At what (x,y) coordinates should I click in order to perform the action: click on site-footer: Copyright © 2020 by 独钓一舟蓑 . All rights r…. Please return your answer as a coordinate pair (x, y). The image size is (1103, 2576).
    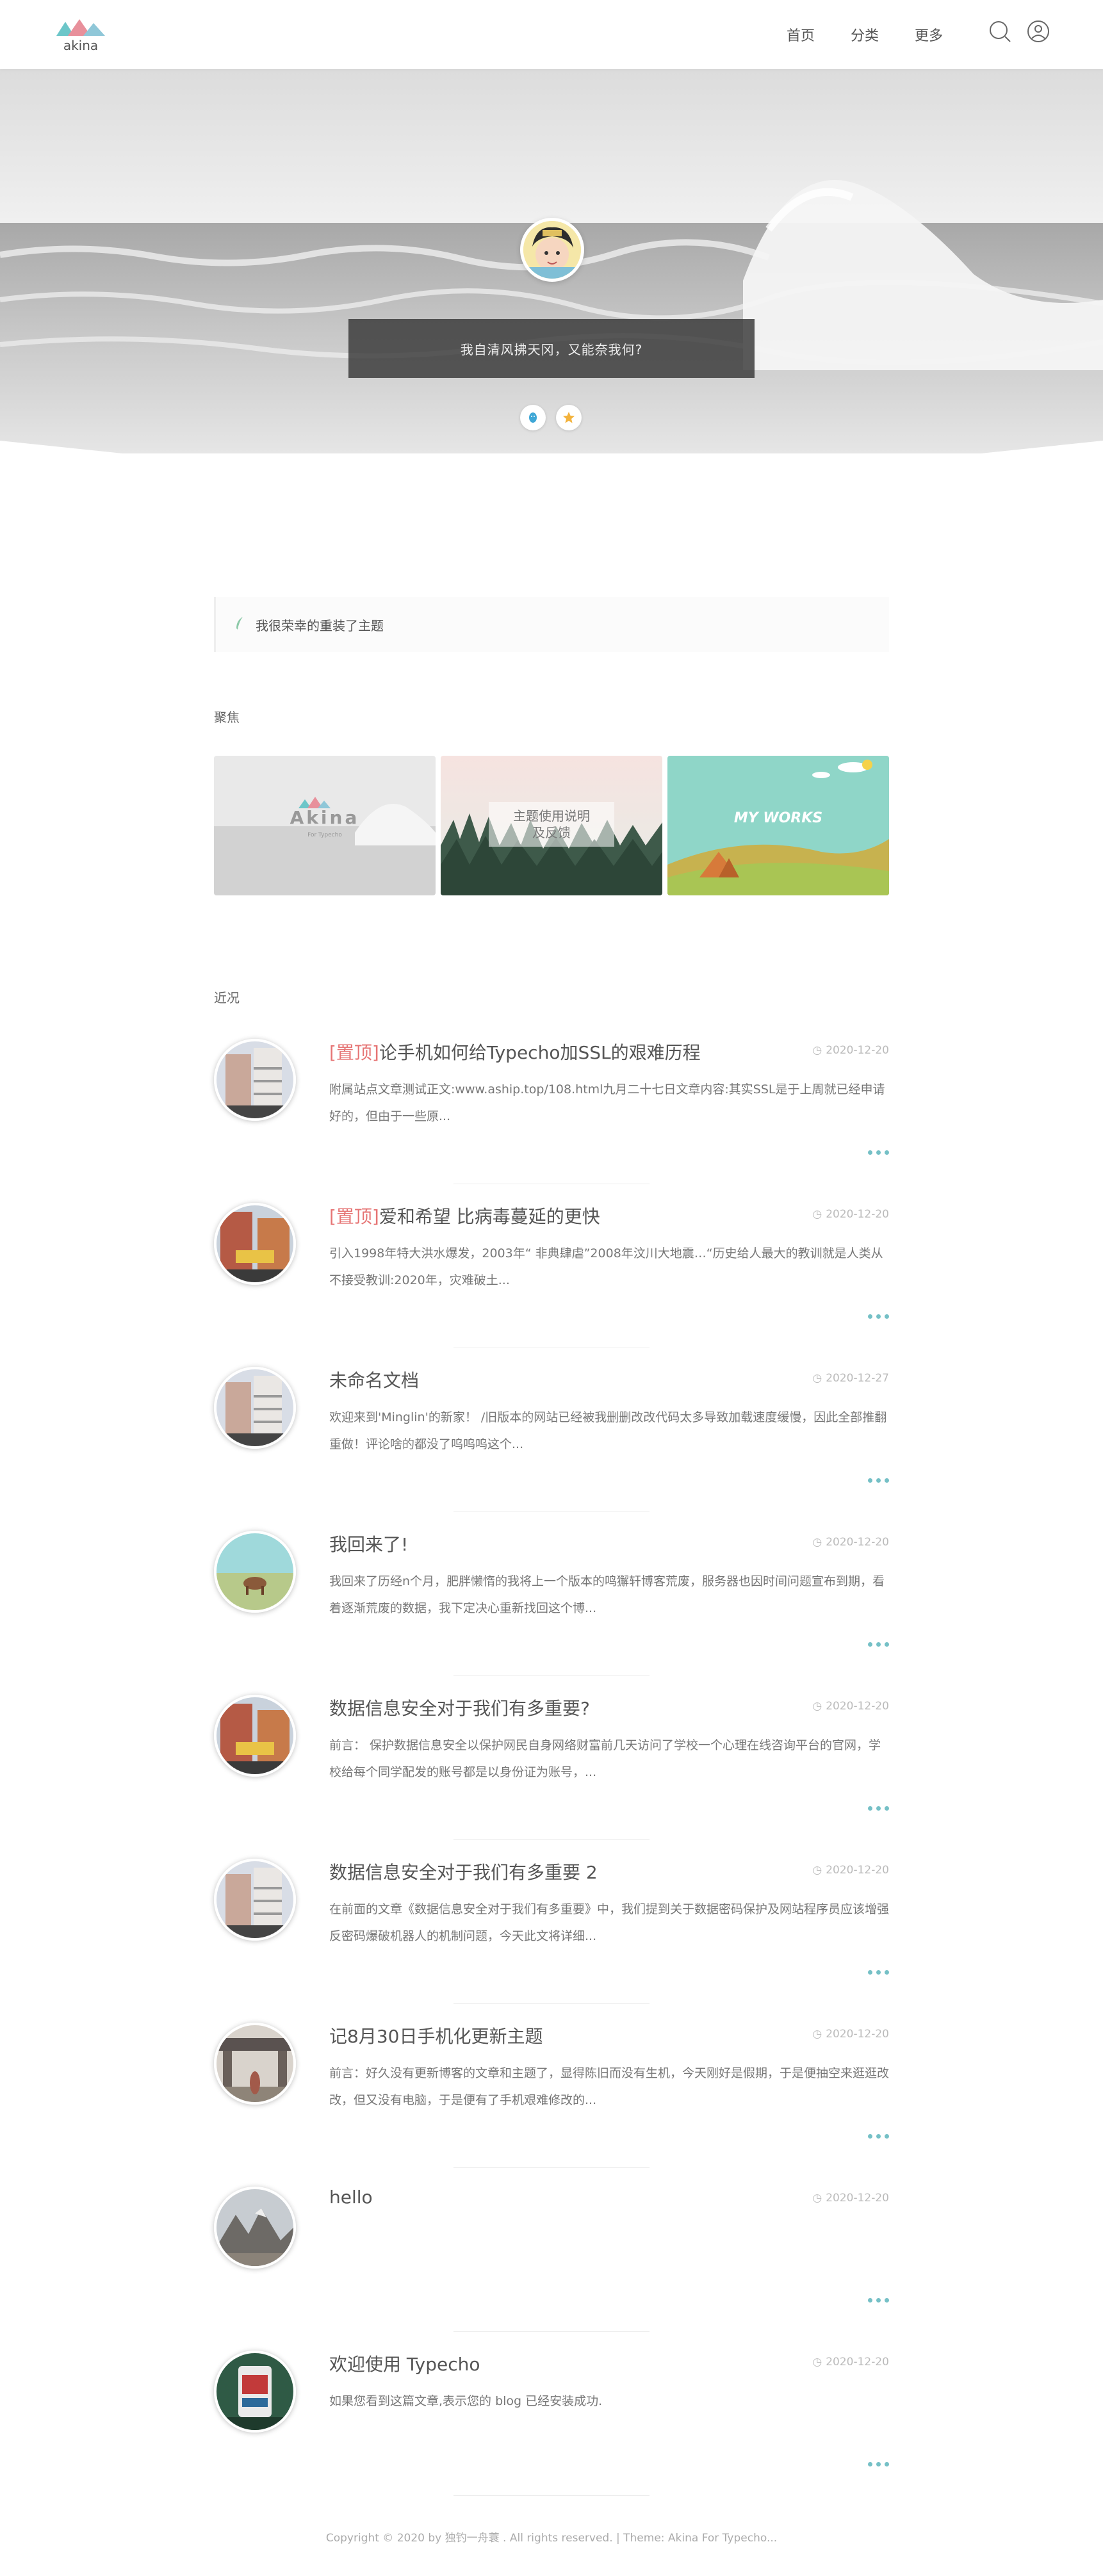
    Looking at the image, I should click on (551, 2538).